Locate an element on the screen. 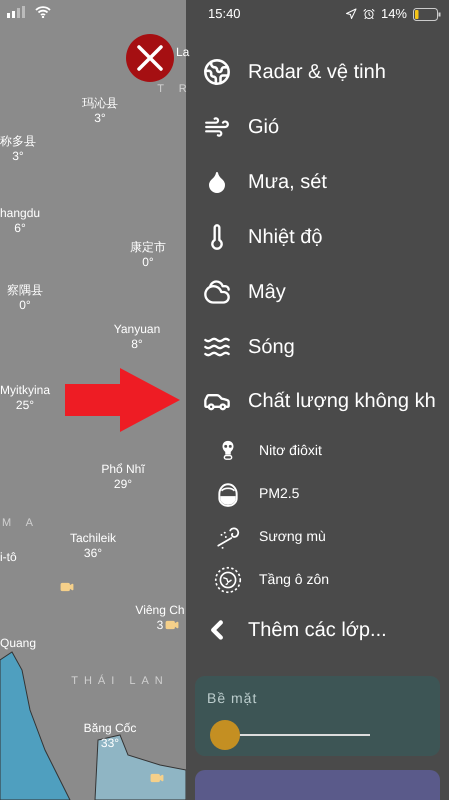  place-name: 称多县 is located at coordinates (18, 141).